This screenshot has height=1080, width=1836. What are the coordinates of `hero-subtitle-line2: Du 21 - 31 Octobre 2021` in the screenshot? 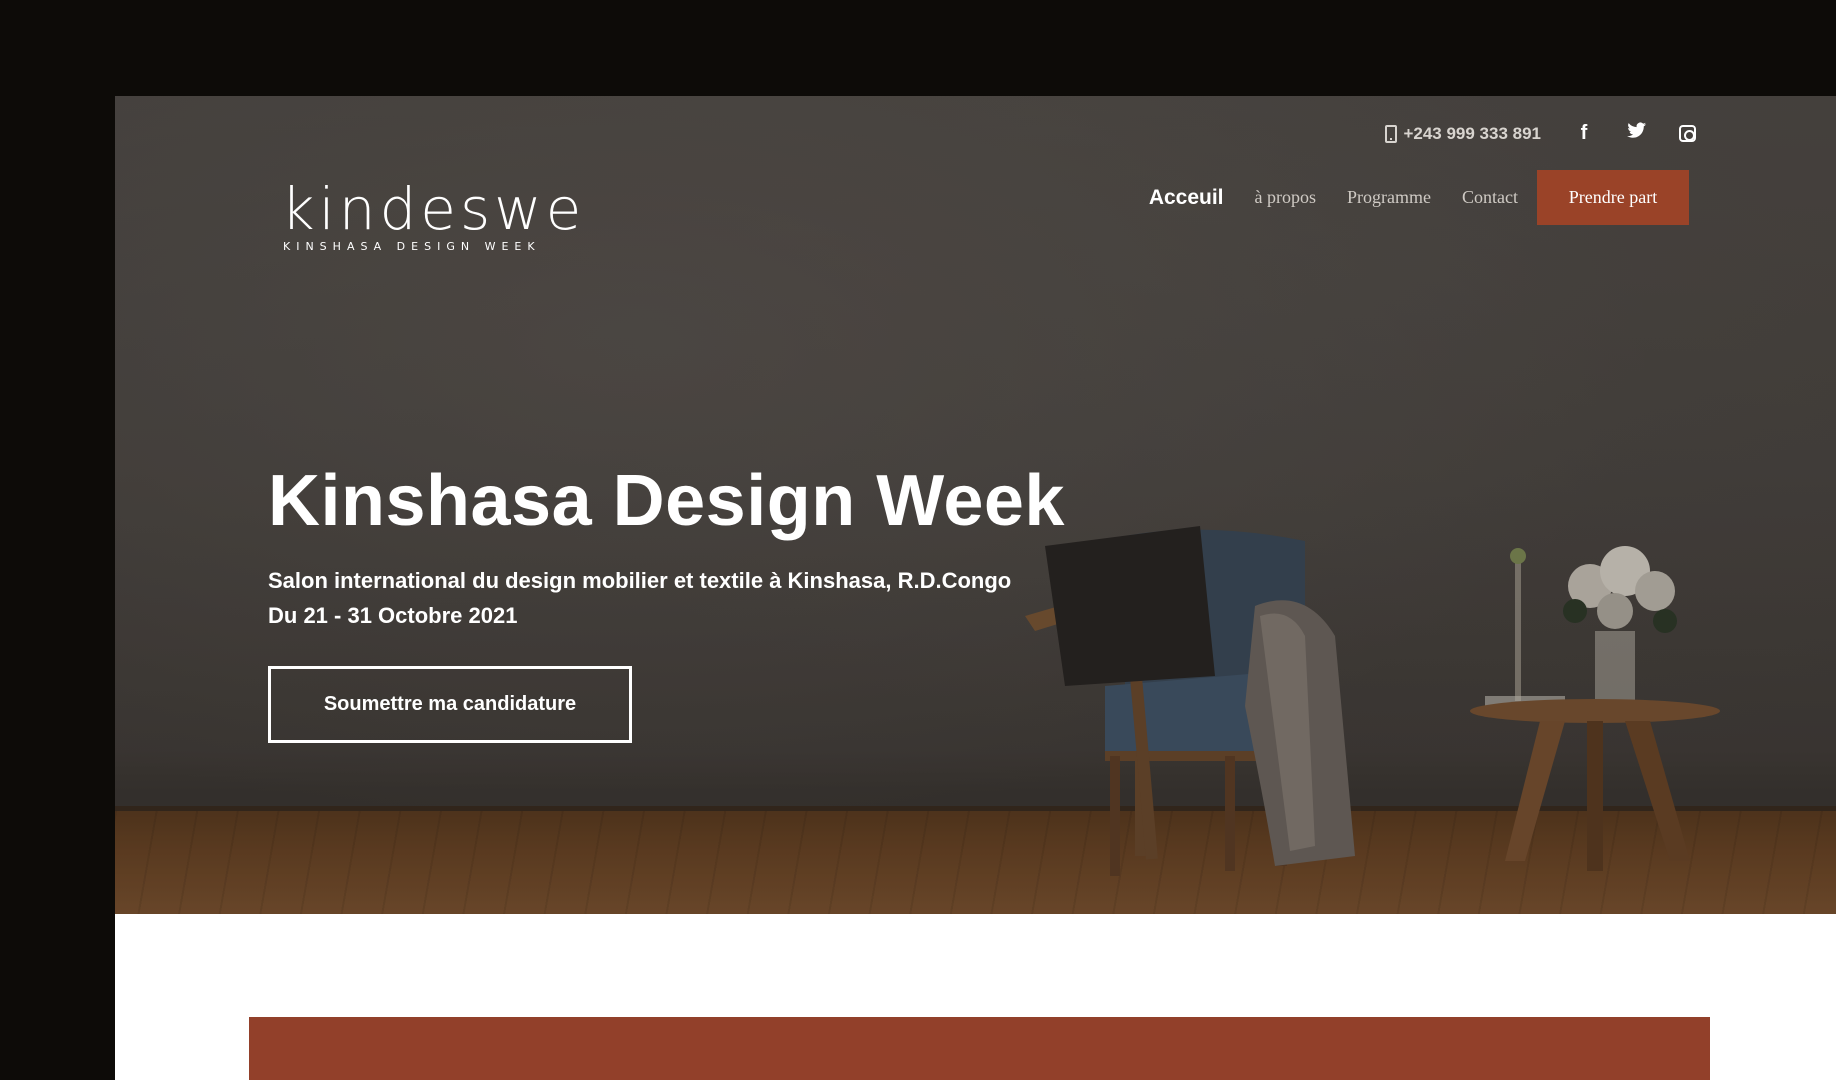 It's located at (393, 615).